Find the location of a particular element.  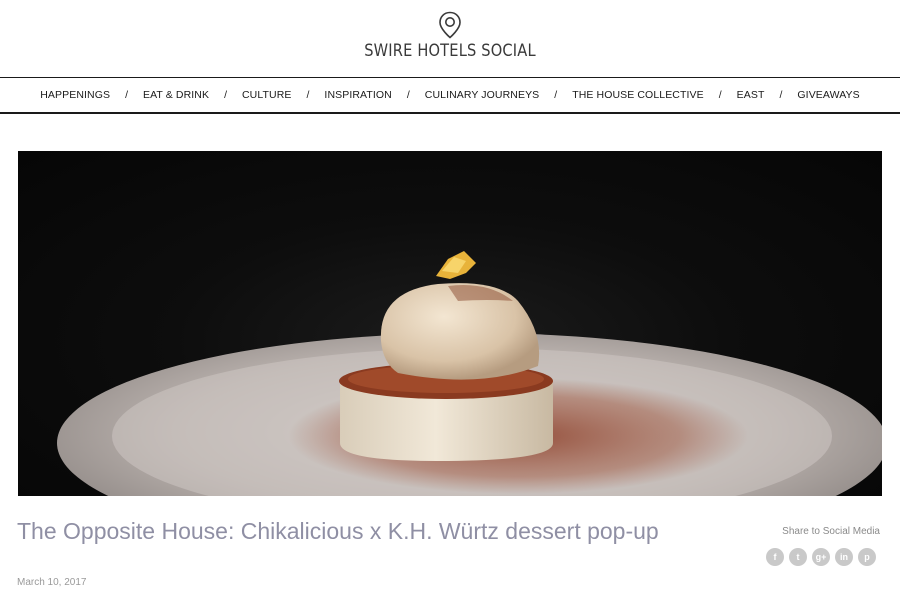

facebook-icon: f is located at coordinates (775, 557).